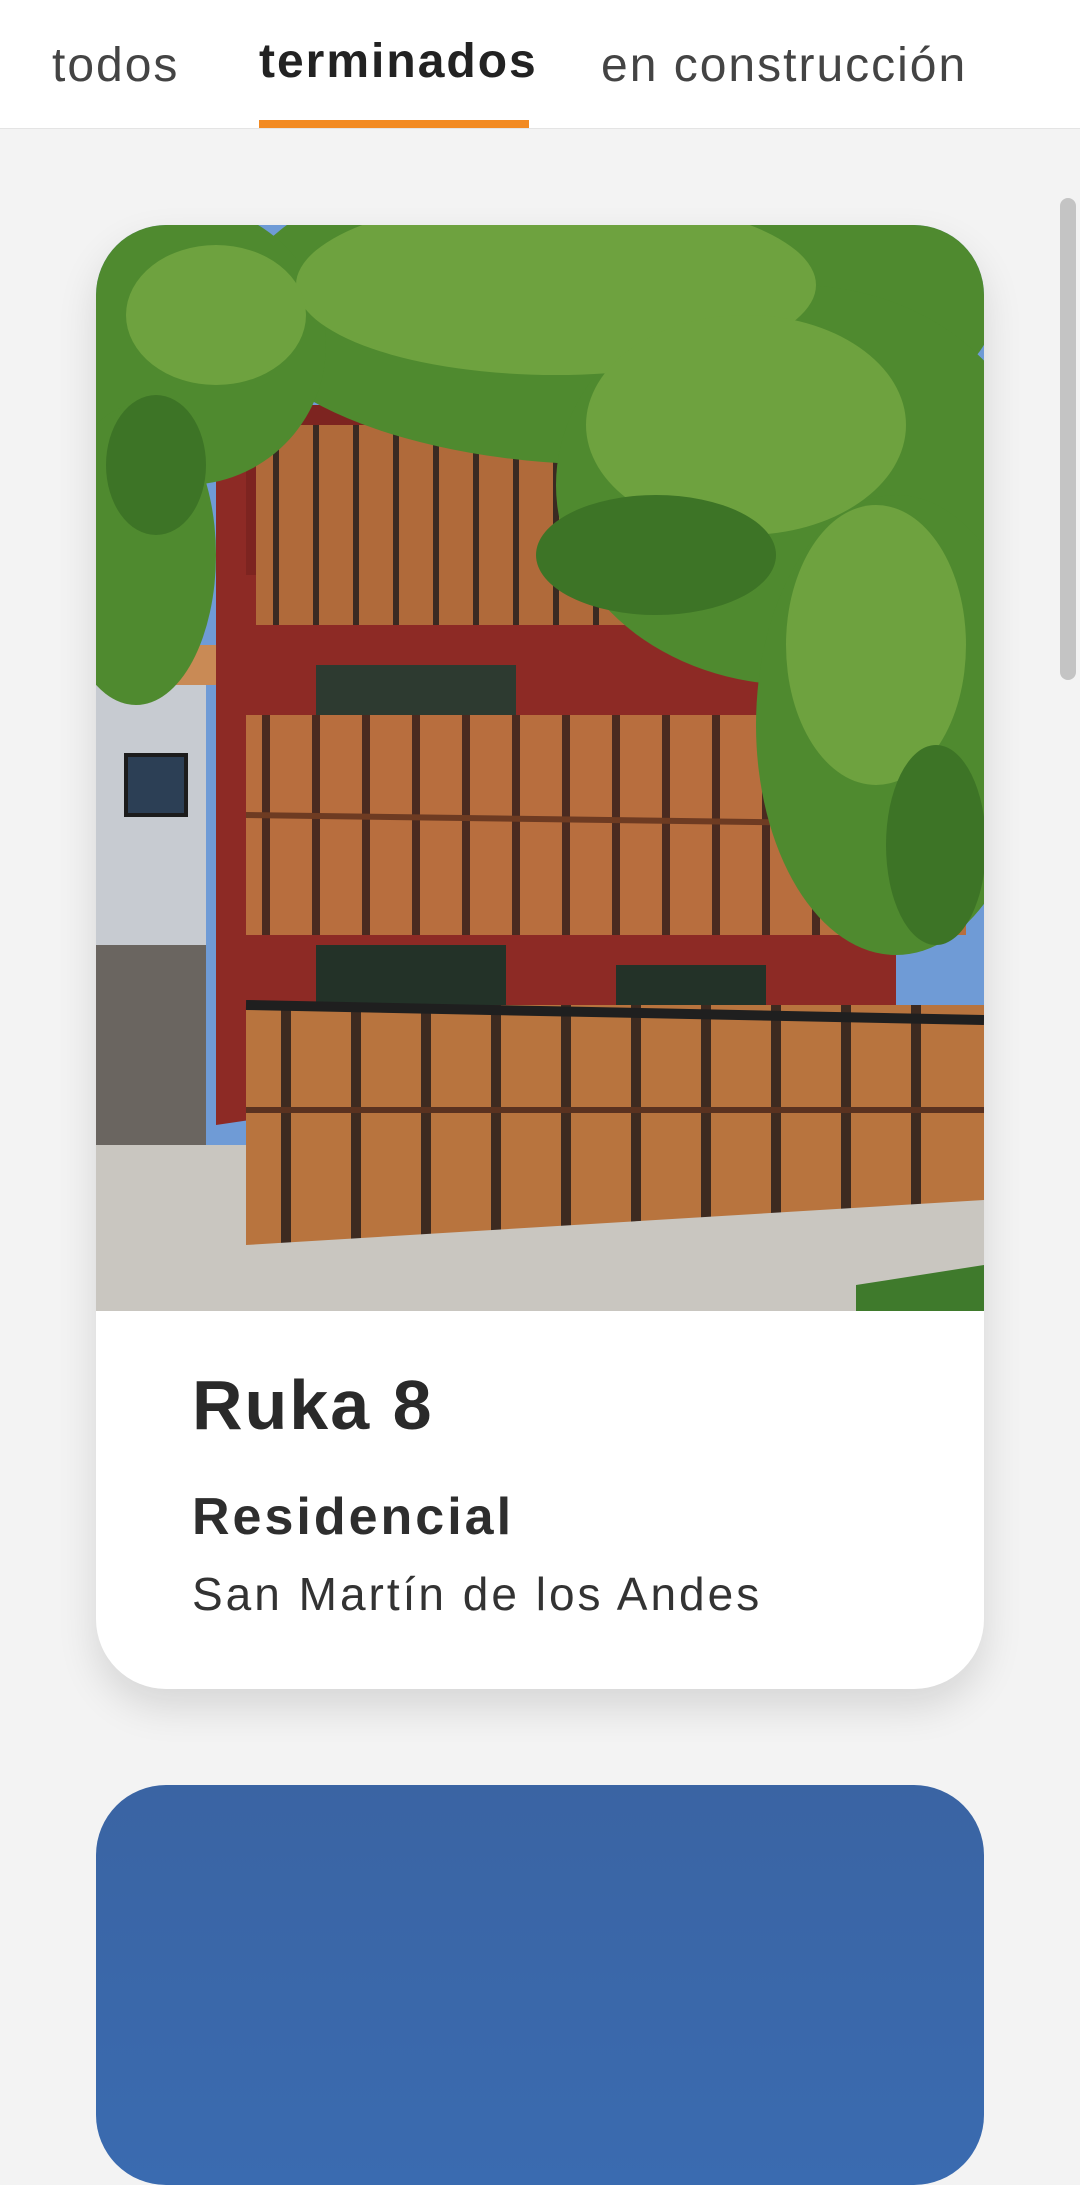  What do you see at coordinates (1070, 1024) in the screenshot?
I see `scrollbar` at bounding box center [1070, 1024].